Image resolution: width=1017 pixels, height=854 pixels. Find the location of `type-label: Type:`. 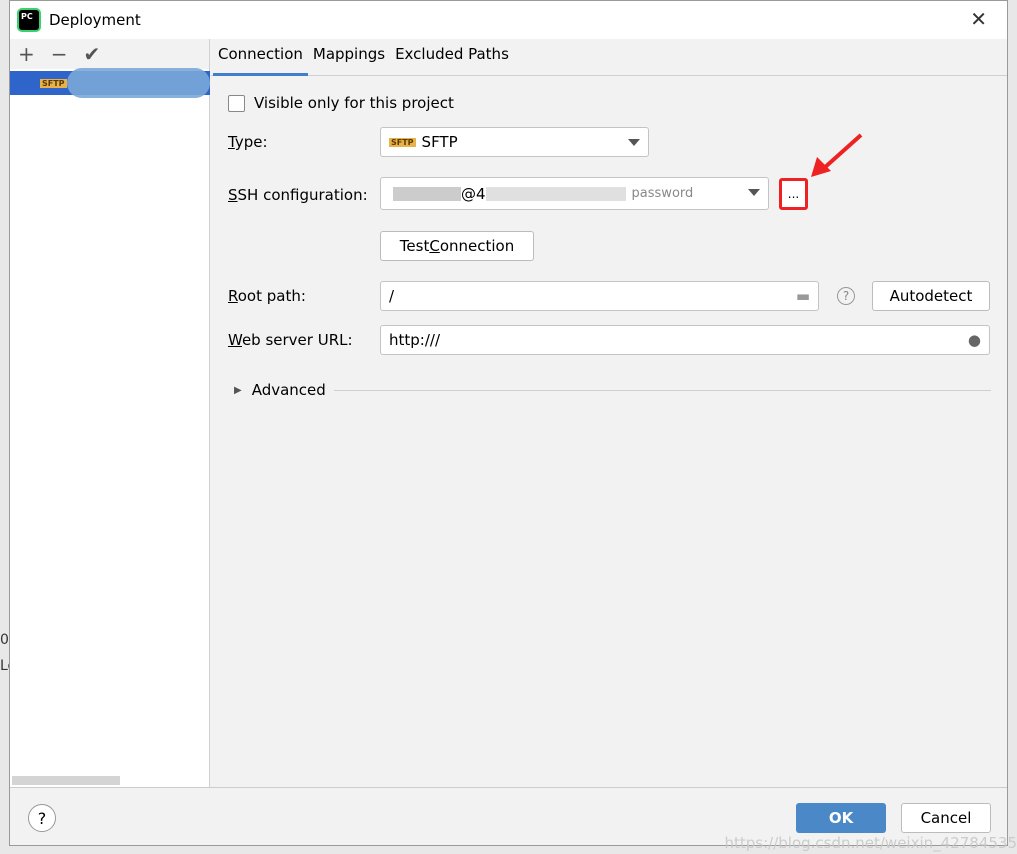

type-label: Type: is located at coordinates (248, 142).